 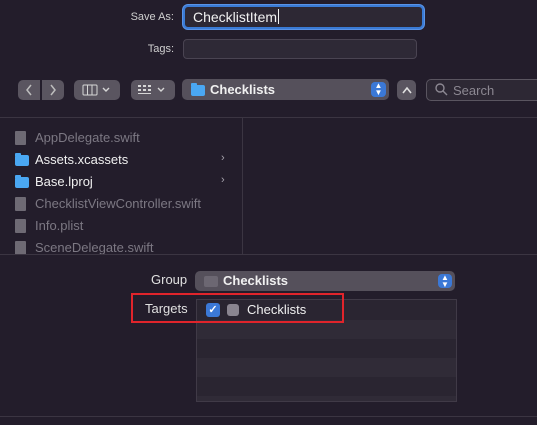 I want to click on highlight-box, so click(x=237, y=308).